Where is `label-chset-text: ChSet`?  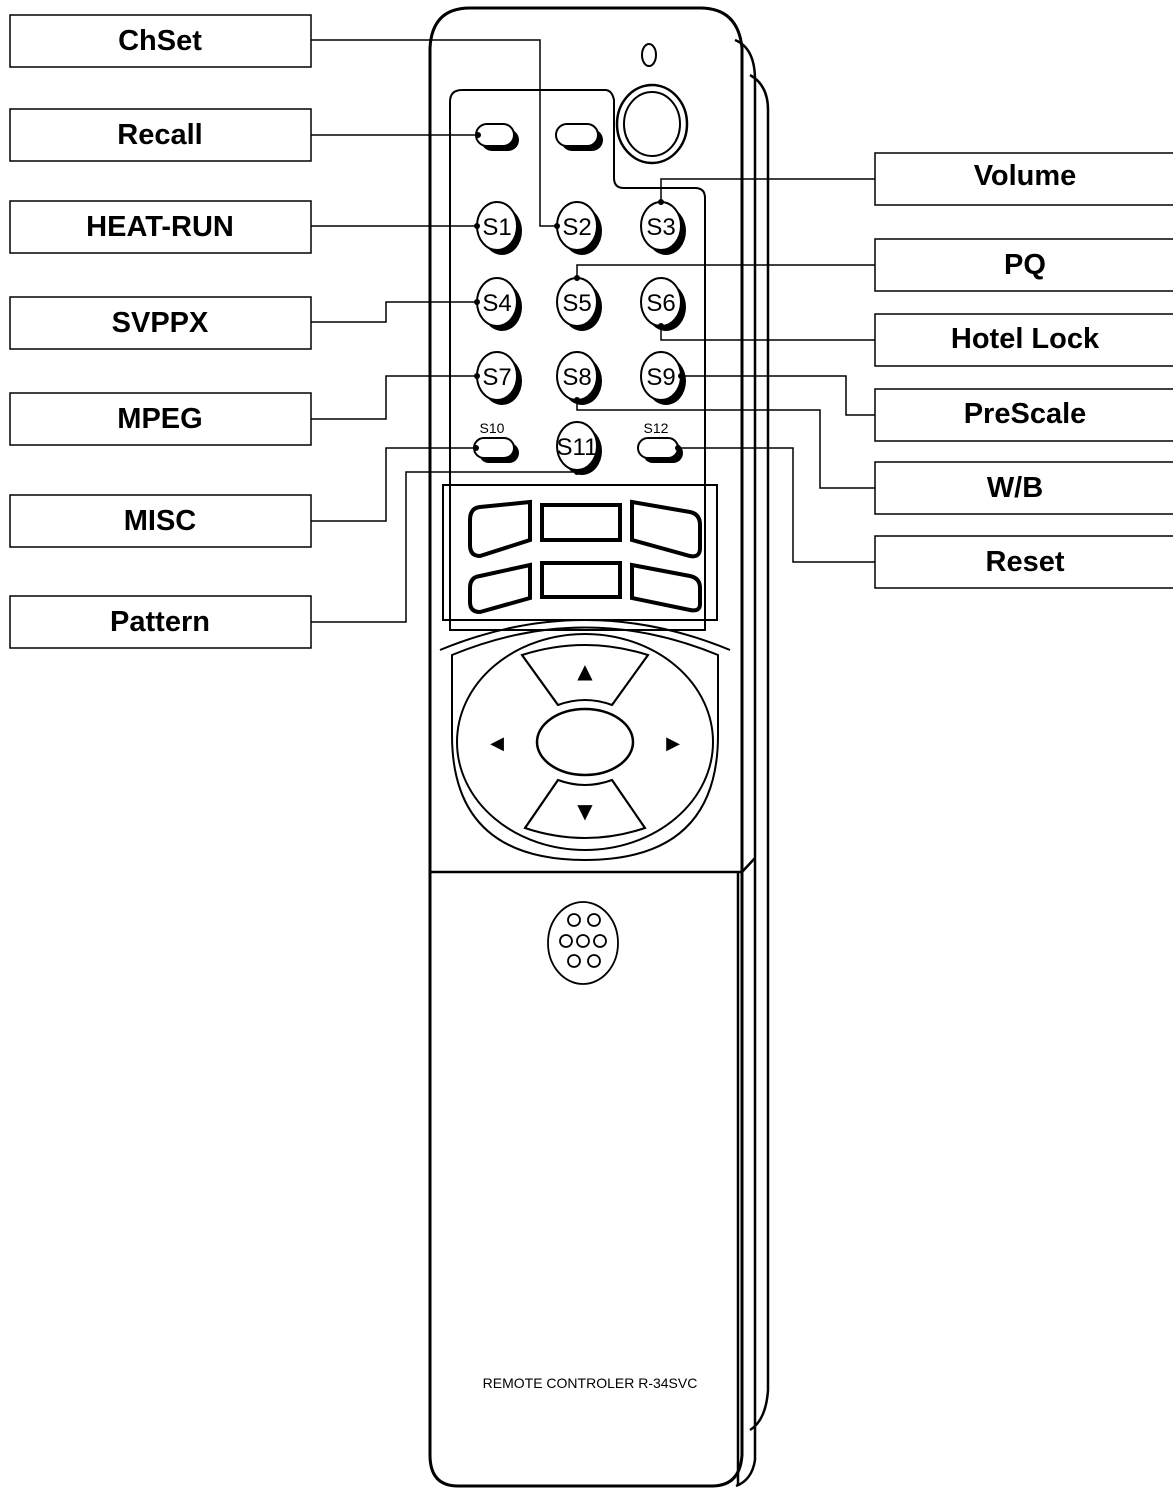
label-chset-text: ChSet is located at coordinates (160, 41).